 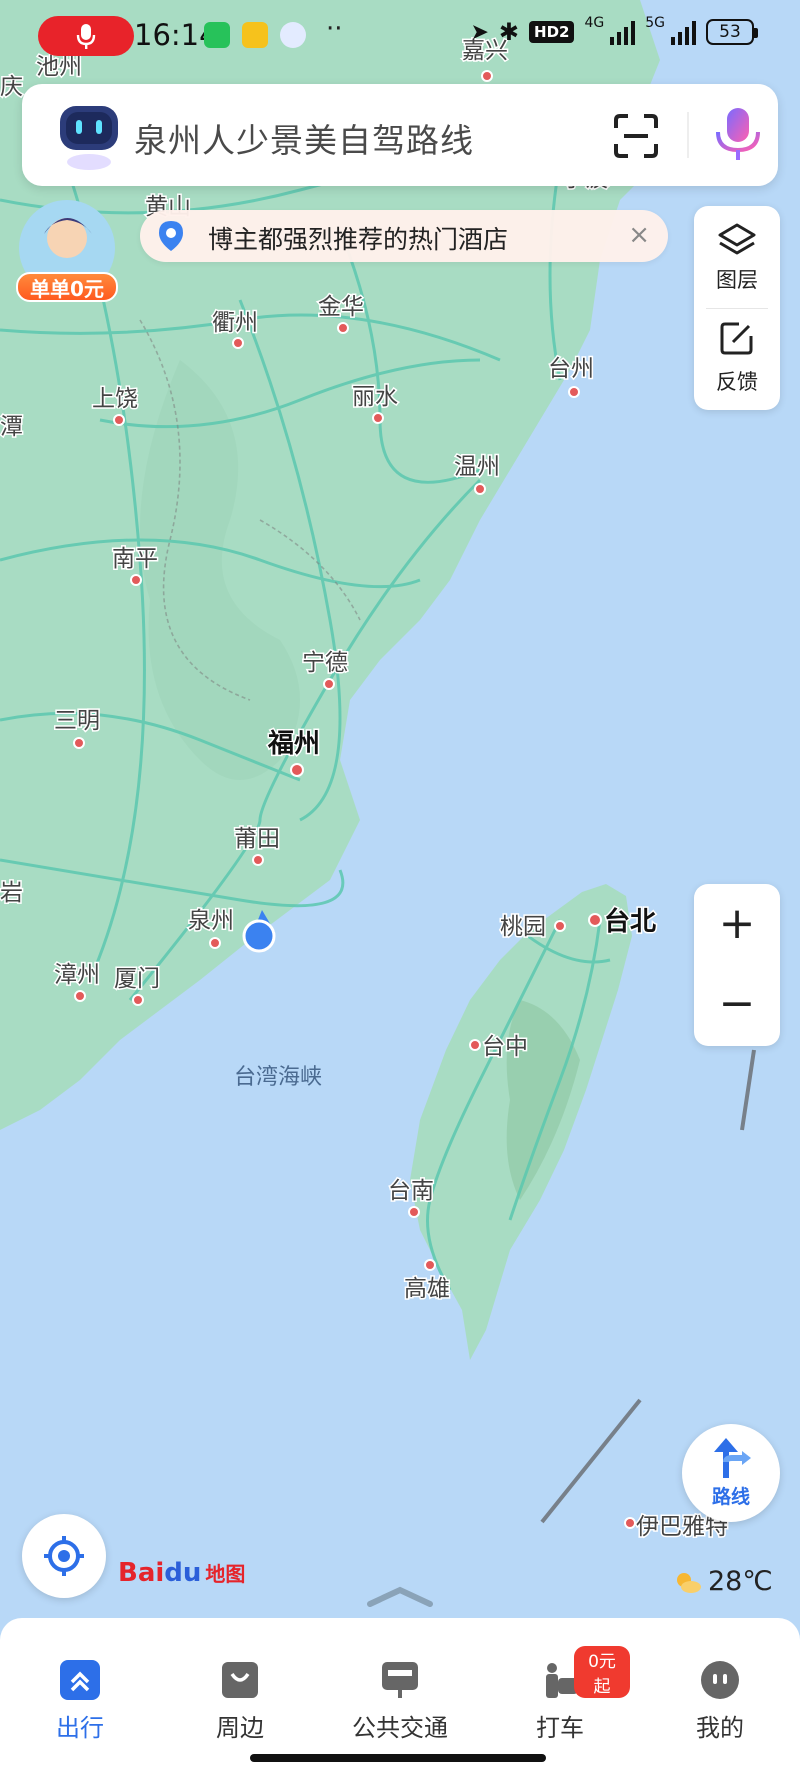 I want to click on map-label-quanzhou: 泉州, so click(x=211, y=921).